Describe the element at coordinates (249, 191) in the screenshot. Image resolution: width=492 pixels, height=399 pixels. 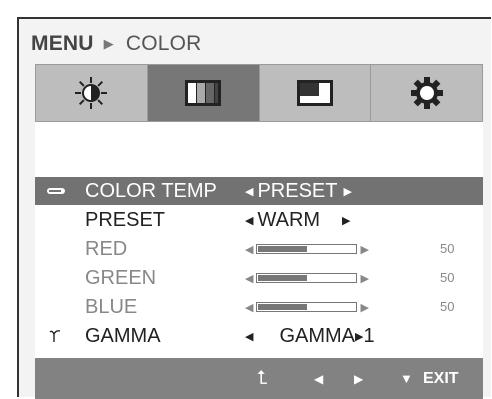
I see `color-temp-left-arrow-icon: ◀` at that location.